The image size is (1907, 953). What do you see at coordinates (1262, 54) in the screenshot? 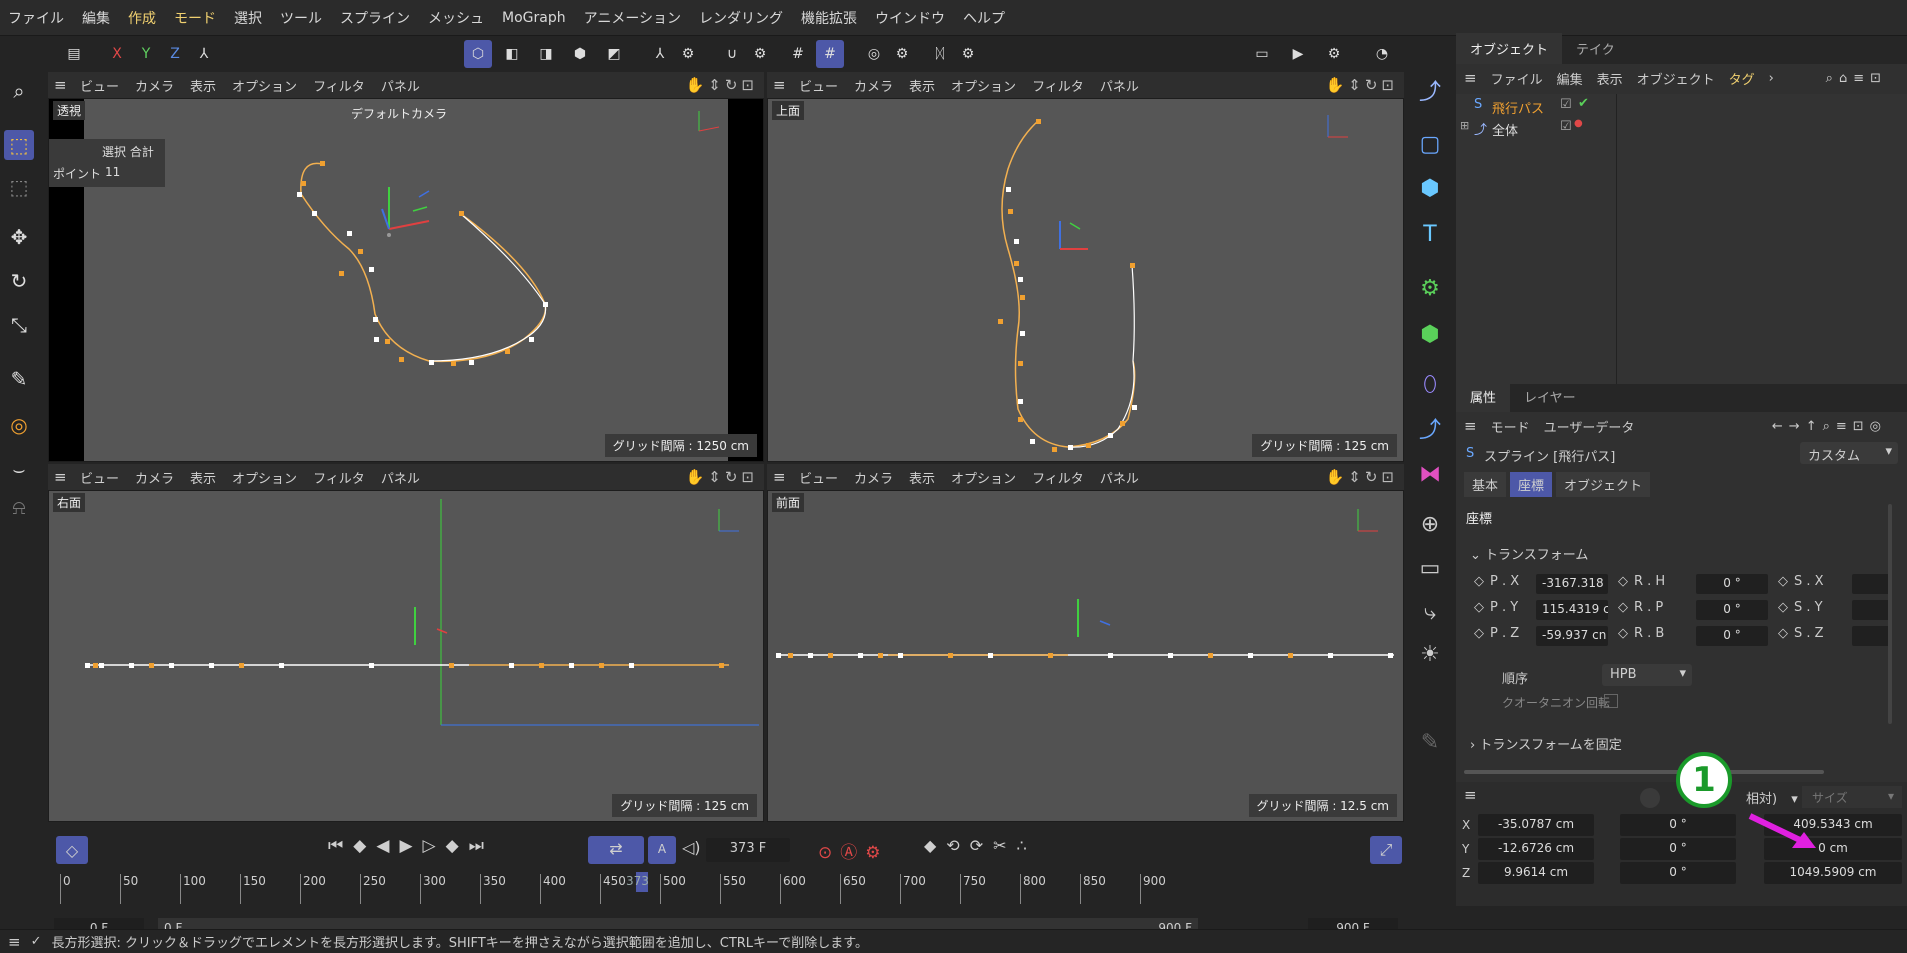
I see `render-region-icon: ▭` at bounding box center [1262, 54].